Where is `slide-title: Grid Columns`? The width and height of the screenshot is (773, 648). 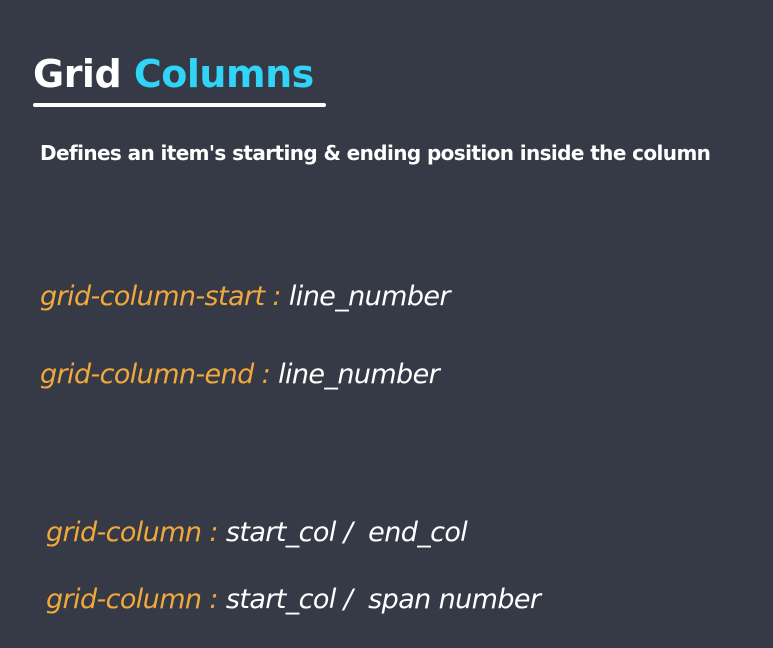 slide-title: Grid Columns is located at coordinates (173, 74).